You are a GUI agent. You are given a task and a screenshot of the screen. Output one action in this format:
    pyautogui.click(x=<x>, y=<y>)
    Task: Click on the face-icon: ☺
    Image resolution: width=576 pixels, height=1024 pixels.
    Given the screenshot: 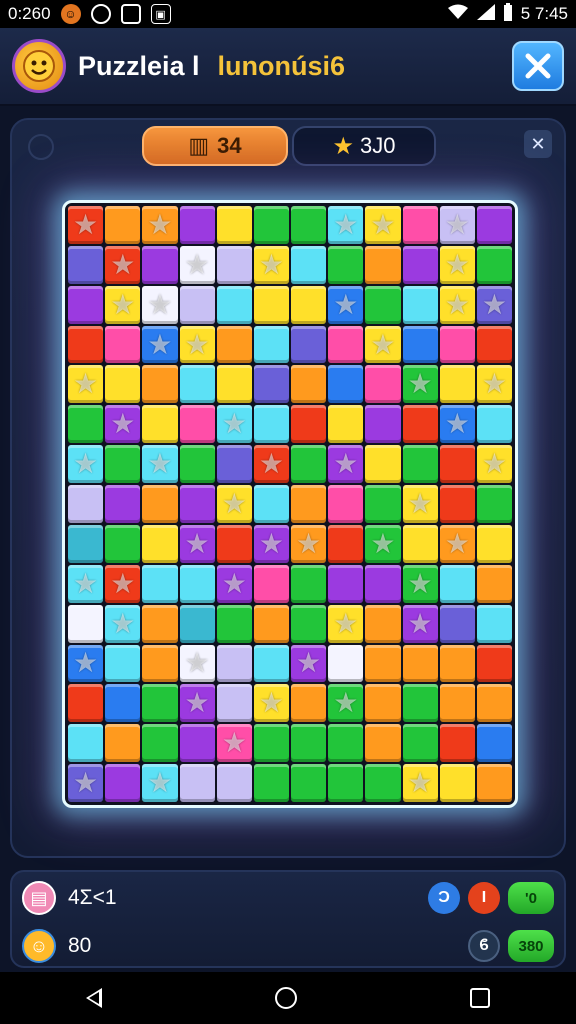 What is the action you would take?
    pyautogui.click(x=39, y=946)
    